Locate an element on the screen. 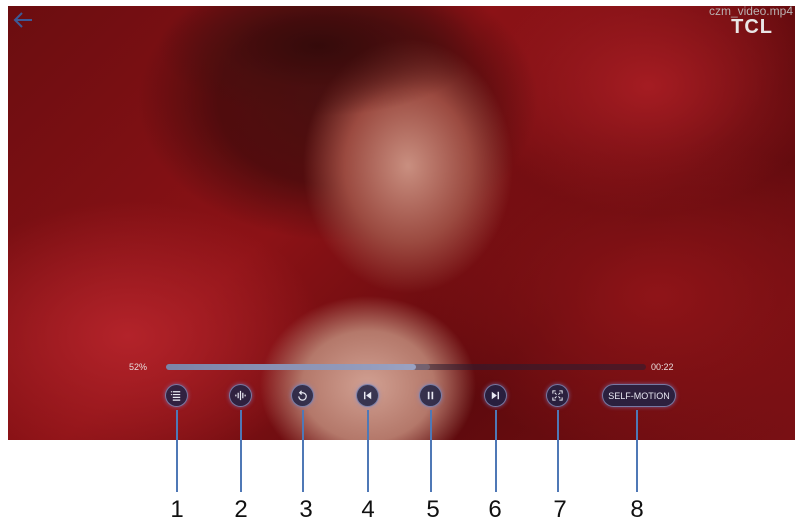 The image size is (795, 526). previous-button is located at coordinates (367, 395).